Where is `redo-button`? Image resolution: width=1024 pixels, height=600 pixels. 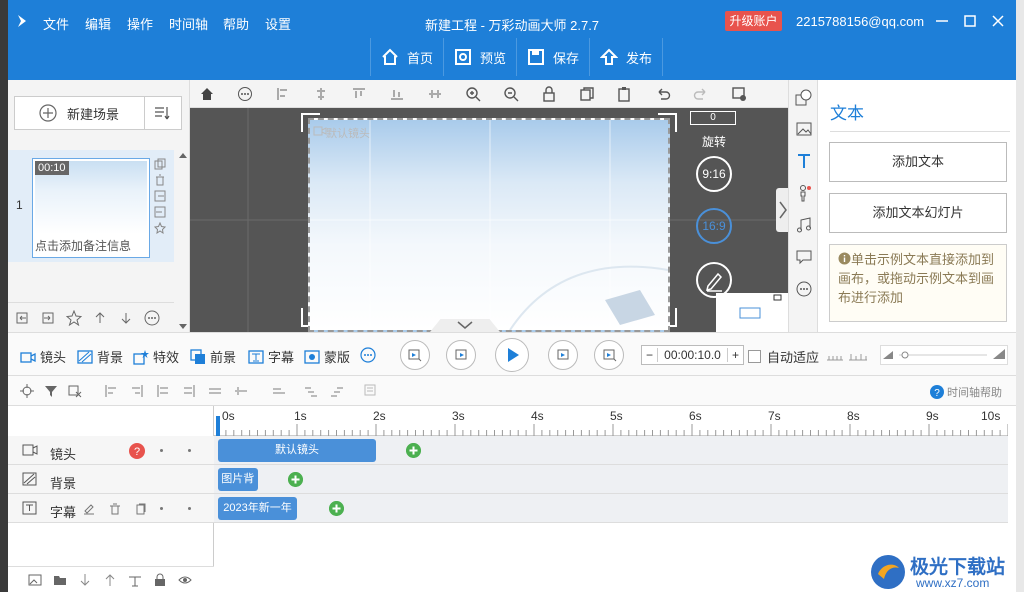
redo-button is located at coordinates (700, 94).